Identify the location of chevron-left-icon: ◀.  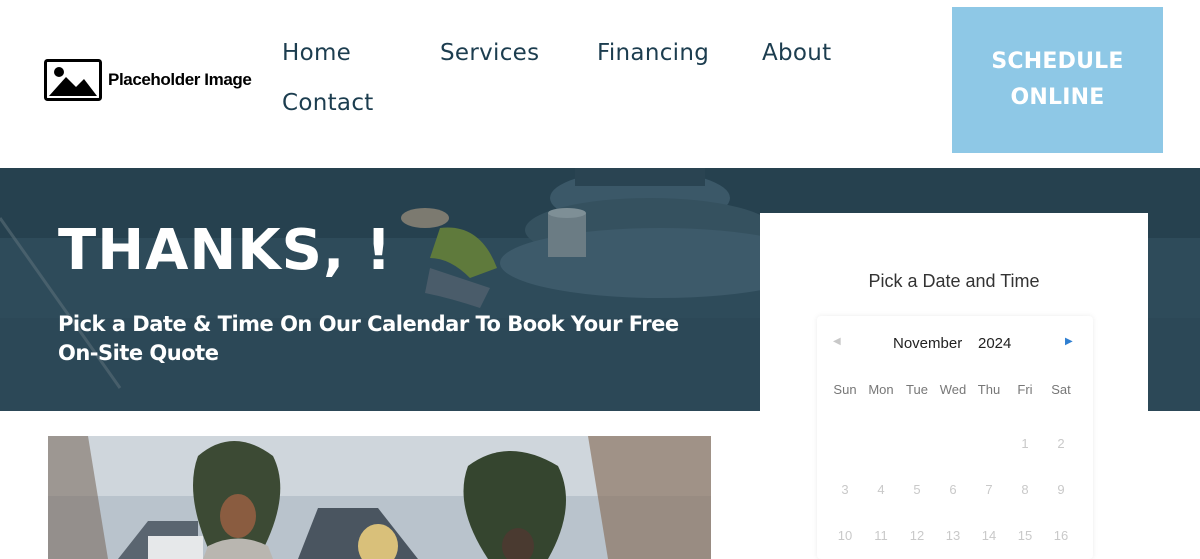
(837, 341).